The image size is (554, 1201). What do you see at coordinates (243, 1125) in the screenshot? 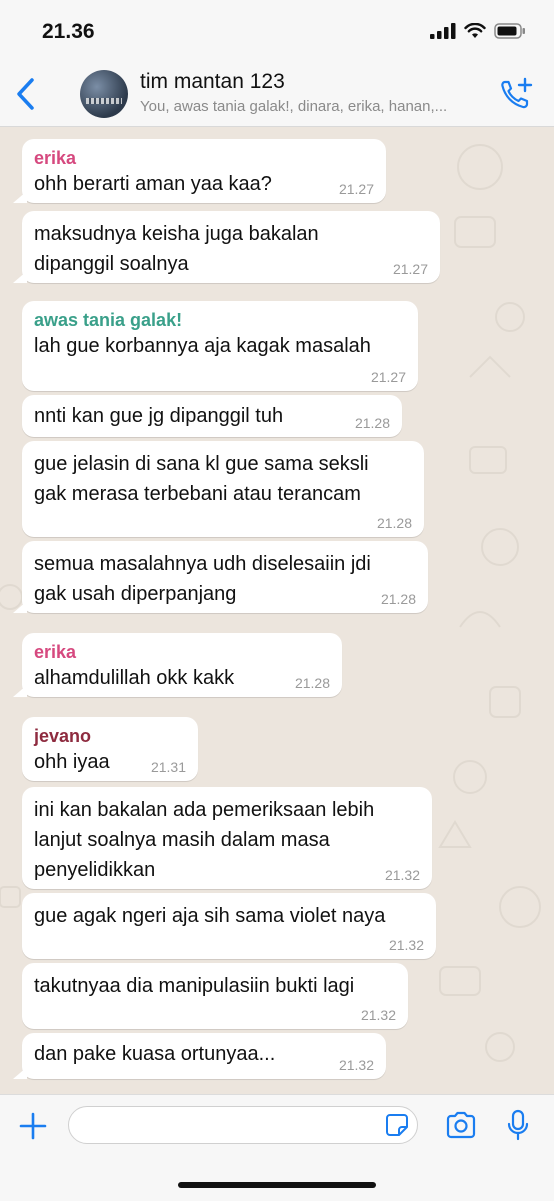
I see `message-input` at bounding box center [243, 1125].